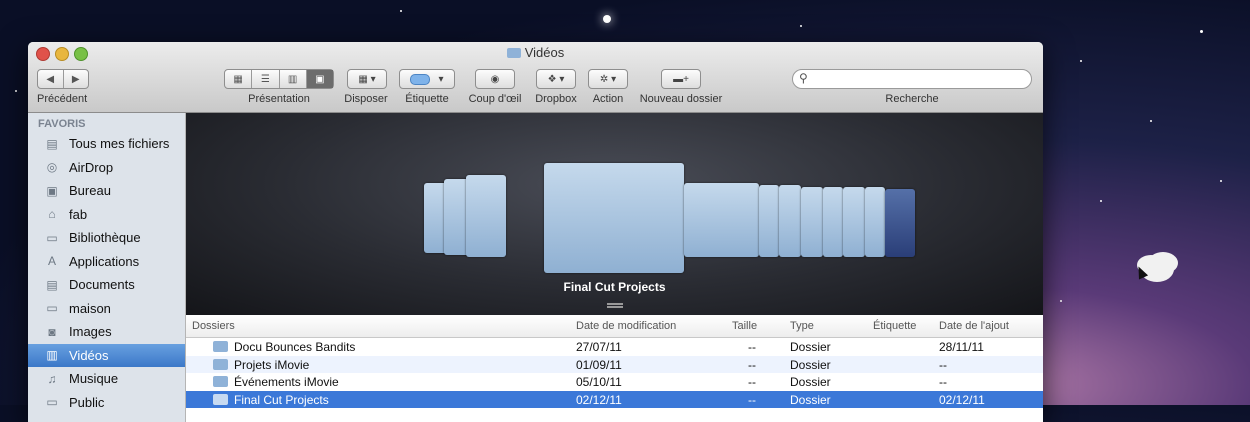  Describe the element at coordinates (239, 79) in the screenshot. I see `icon-view-icon: ▦` at that location.